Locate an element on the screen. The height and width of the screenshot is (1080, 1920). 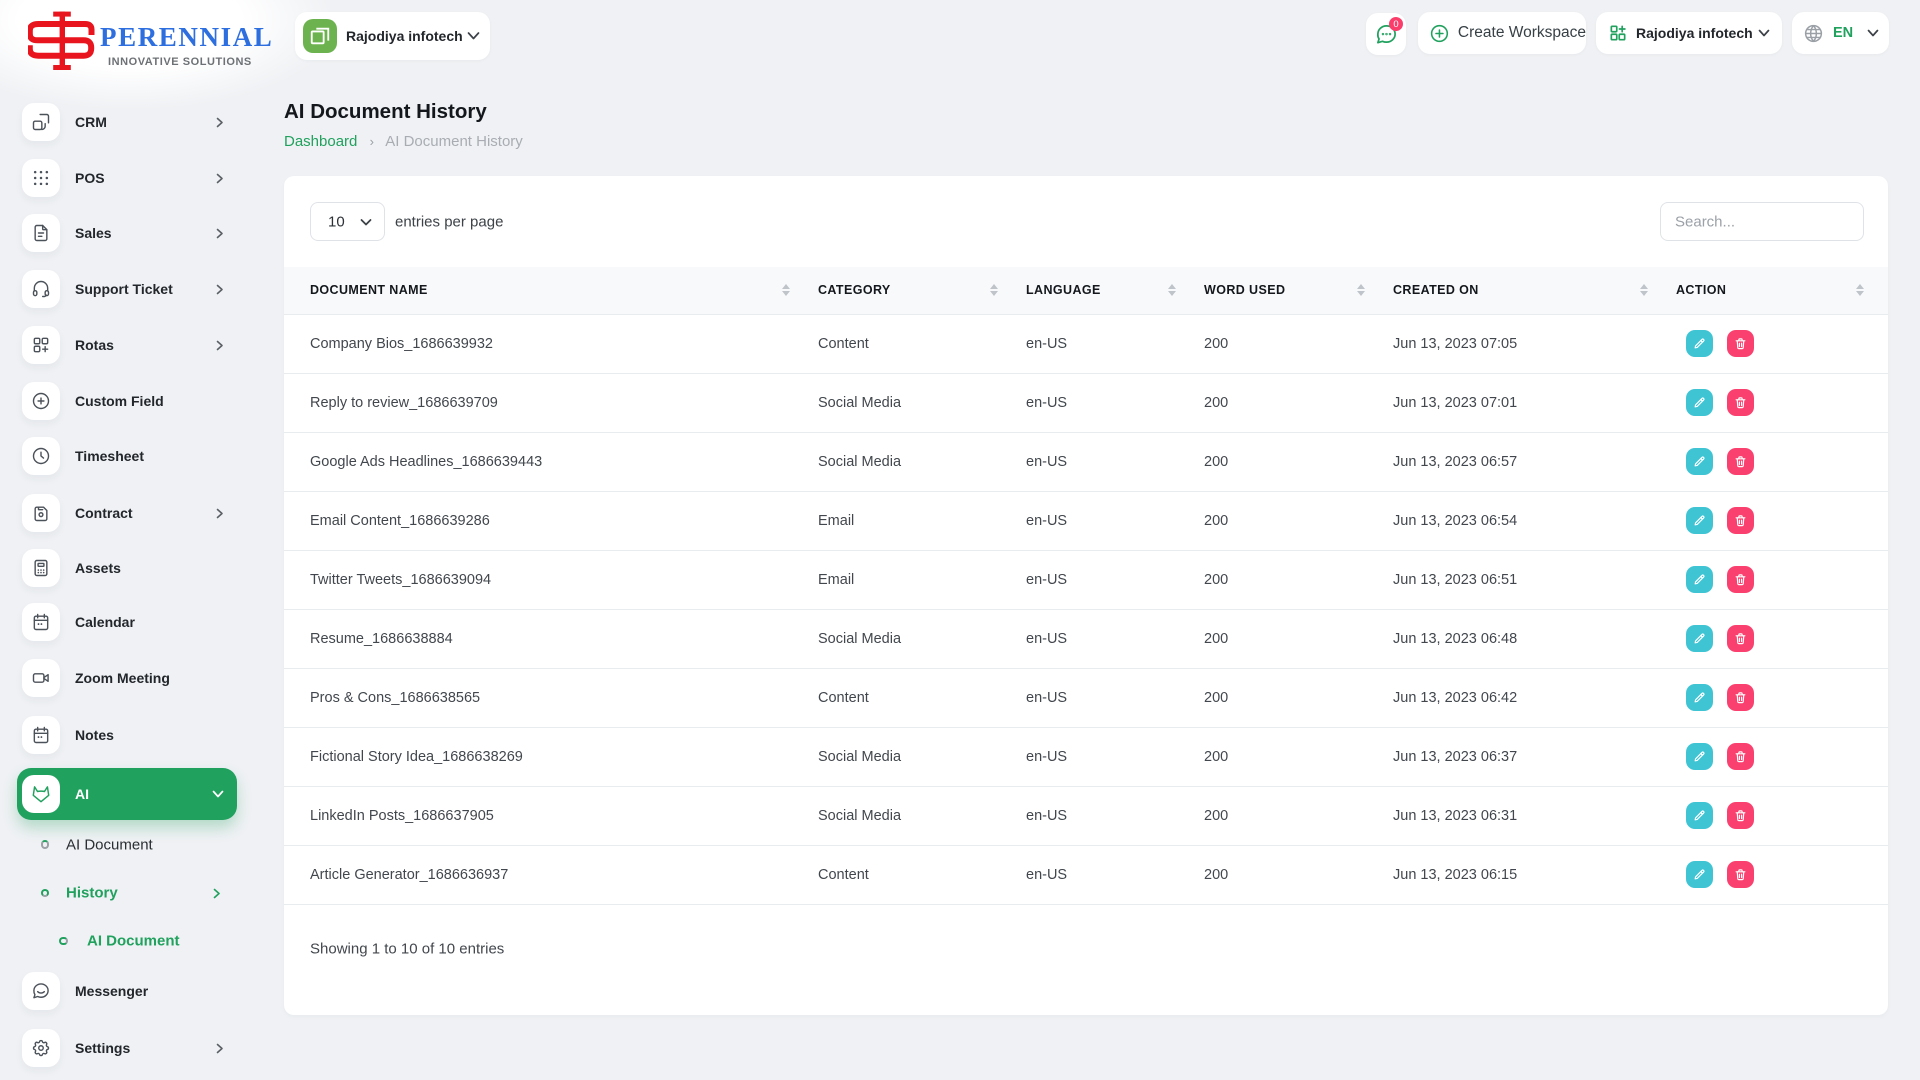
svg-text: PERENNIAL is located at coordinates (186, 37).